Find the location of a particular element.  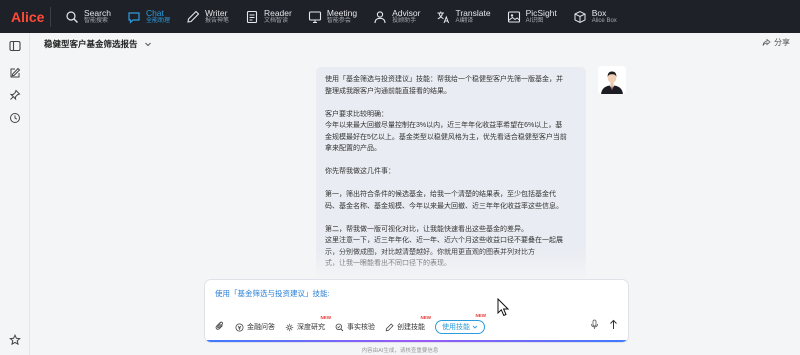

send-button is located at coordinates (613, 326).